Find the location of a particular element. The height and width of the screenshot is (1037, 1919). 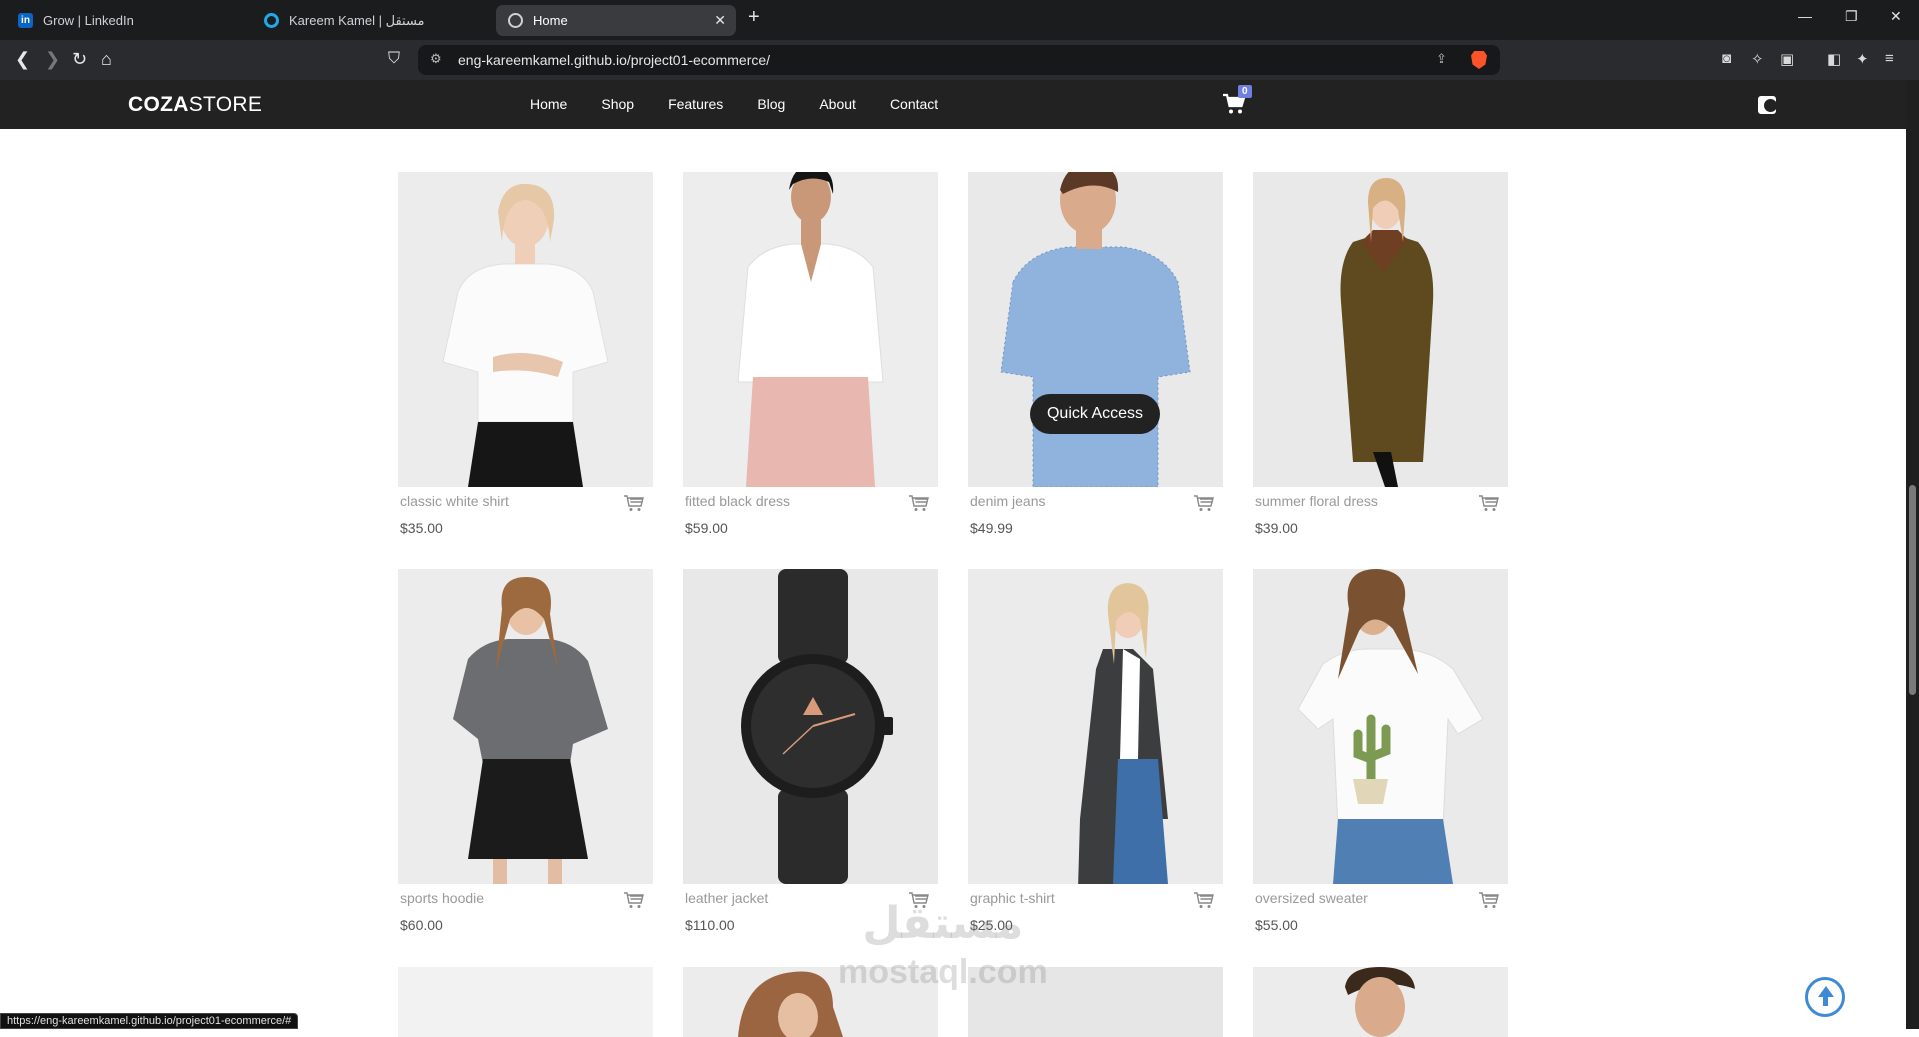

product-name: classic white shirt is located at coordinates (454, 501).